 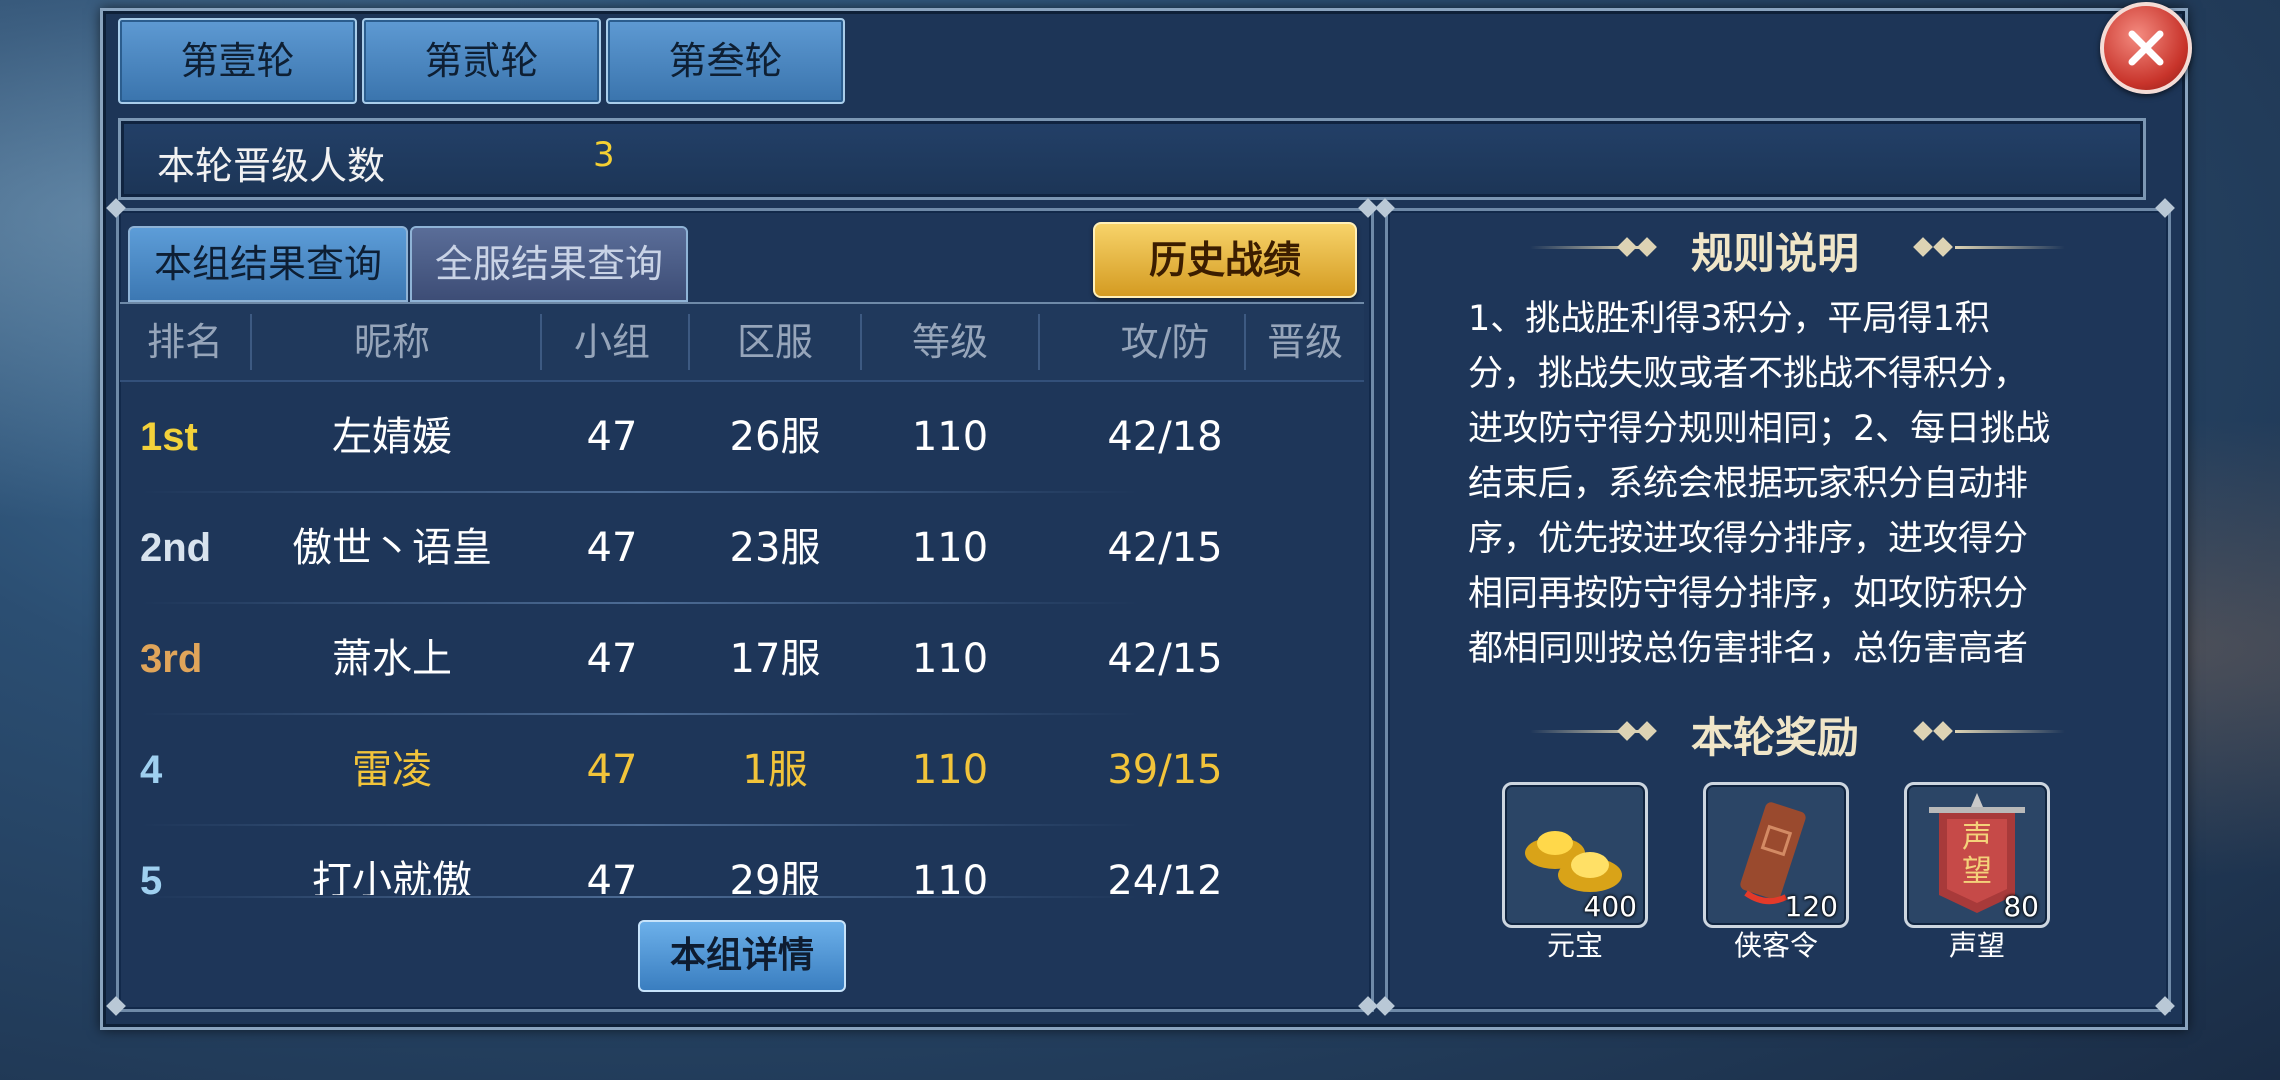 I want to click on table-row: 5 打小就傲 47 29服 110 24/12, so click(x=671, y=860).